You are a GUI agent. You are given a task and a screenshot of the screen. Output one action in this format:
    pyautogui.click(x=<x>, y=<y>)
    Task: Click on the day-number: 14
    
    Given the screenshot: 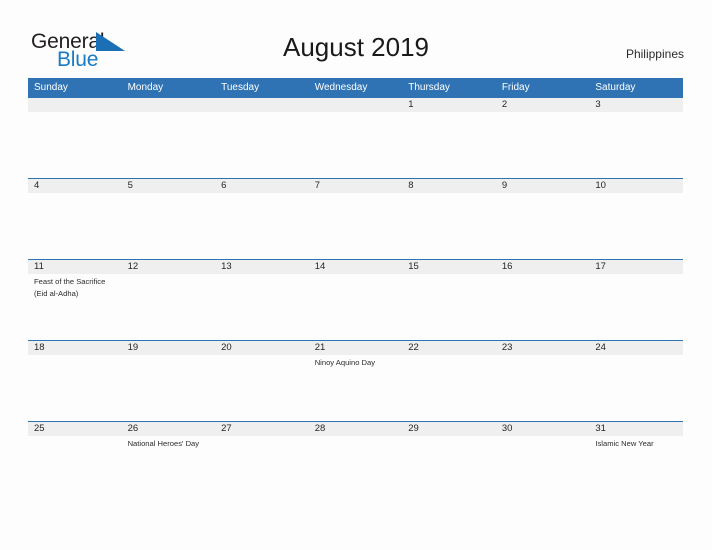 What is the action you would take?
    pyautogui.click(x=356, y=267)
    